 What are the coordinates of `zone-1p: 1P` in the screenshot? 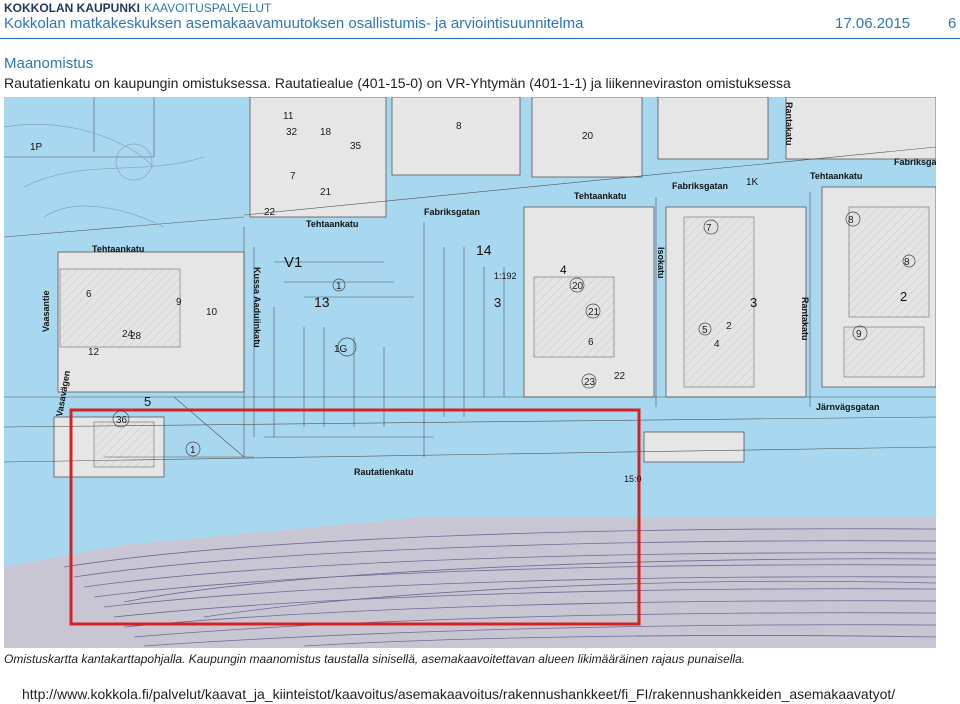 It's located at (36, 147).